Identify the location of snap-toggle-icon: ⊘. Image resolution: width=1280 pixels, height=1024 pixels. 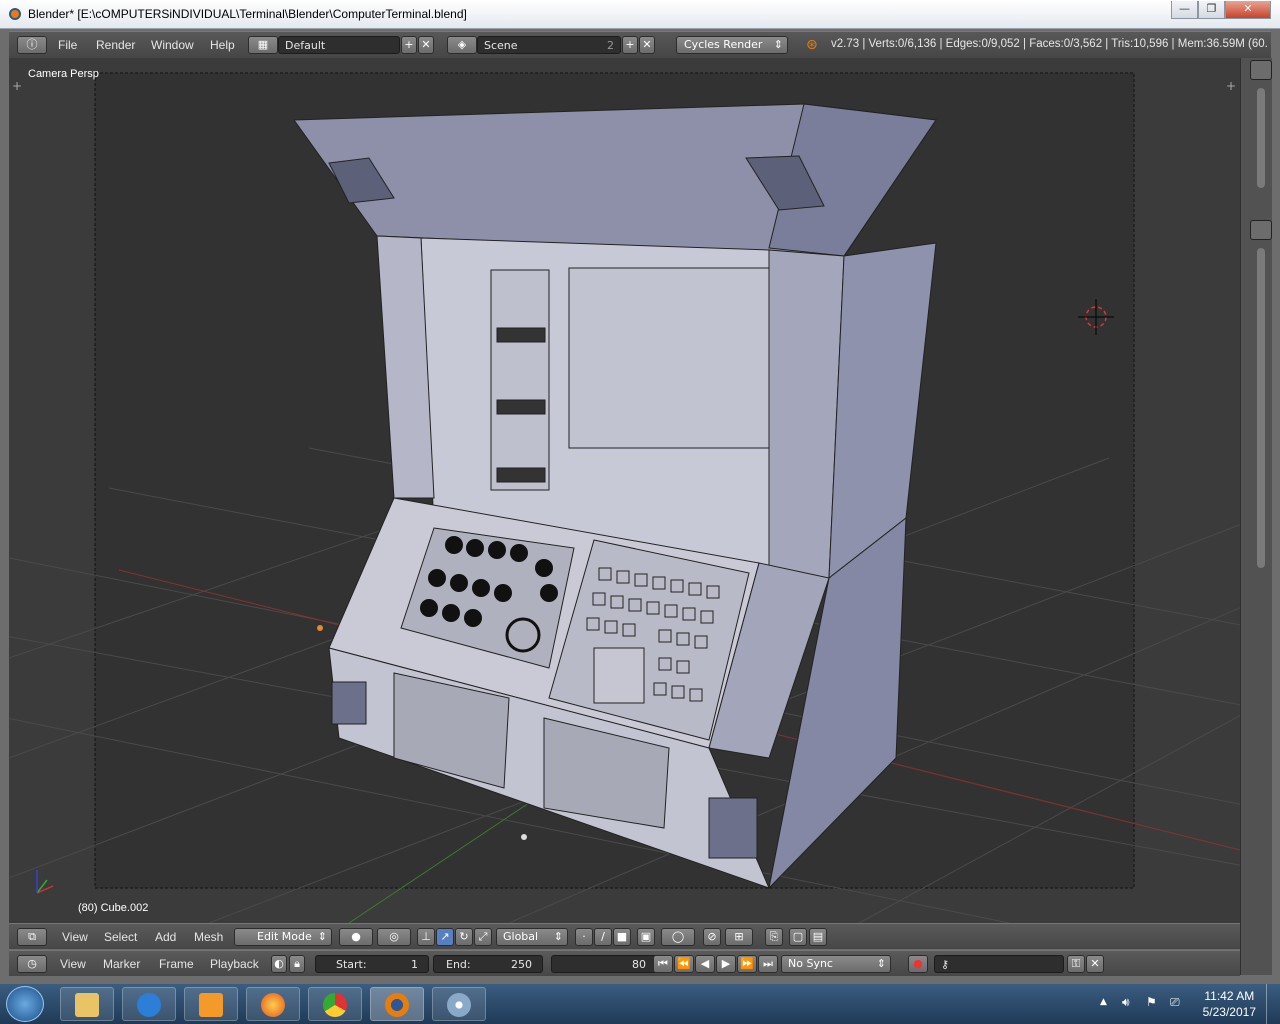
(712, 937).